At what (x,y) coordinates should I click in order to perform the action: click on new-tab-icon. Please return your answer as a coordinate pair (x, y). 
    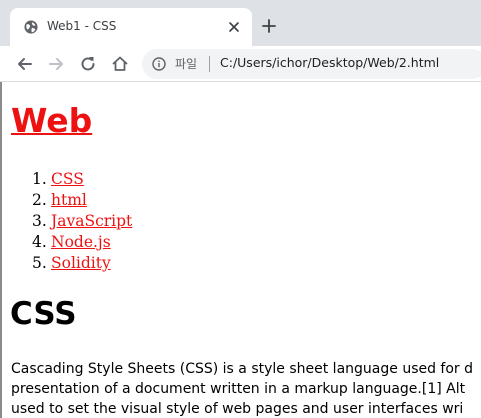
    Looking at the image, I should click on (269, 26).